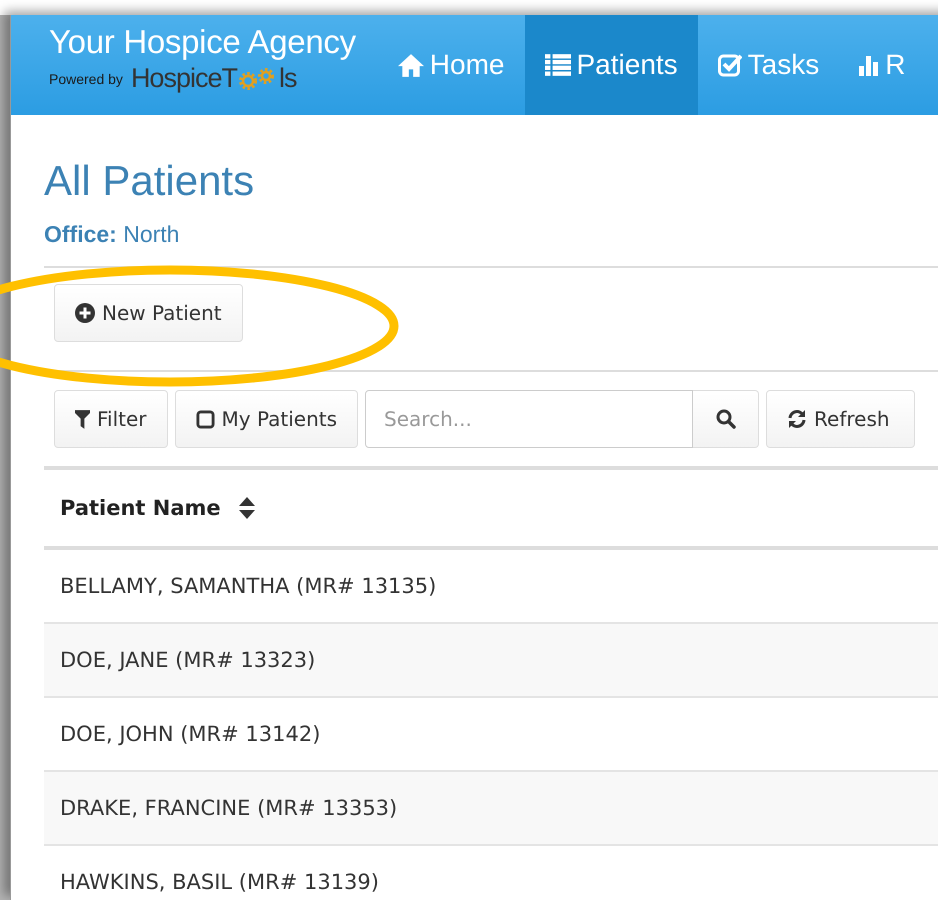  What do you see at coordinates (266, 419) in the screenshot?
I see `my-patients-toggle: My Patients` at bounding box center [266, 419].